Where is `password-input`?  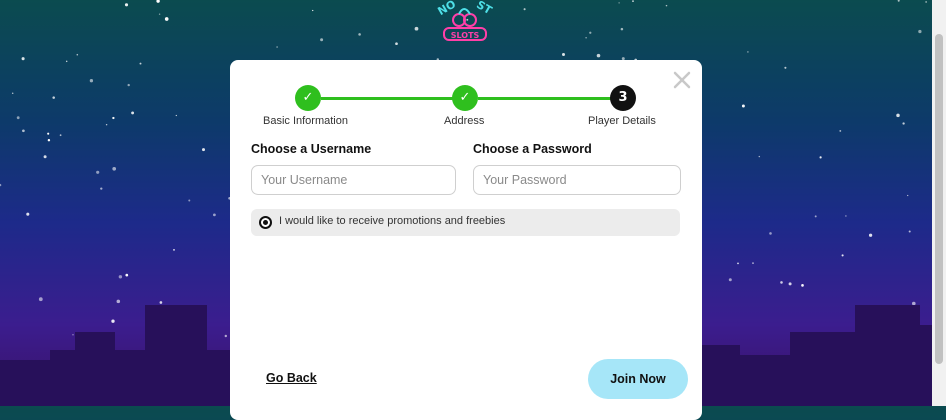
password-input is located at coordinates (577, 180).